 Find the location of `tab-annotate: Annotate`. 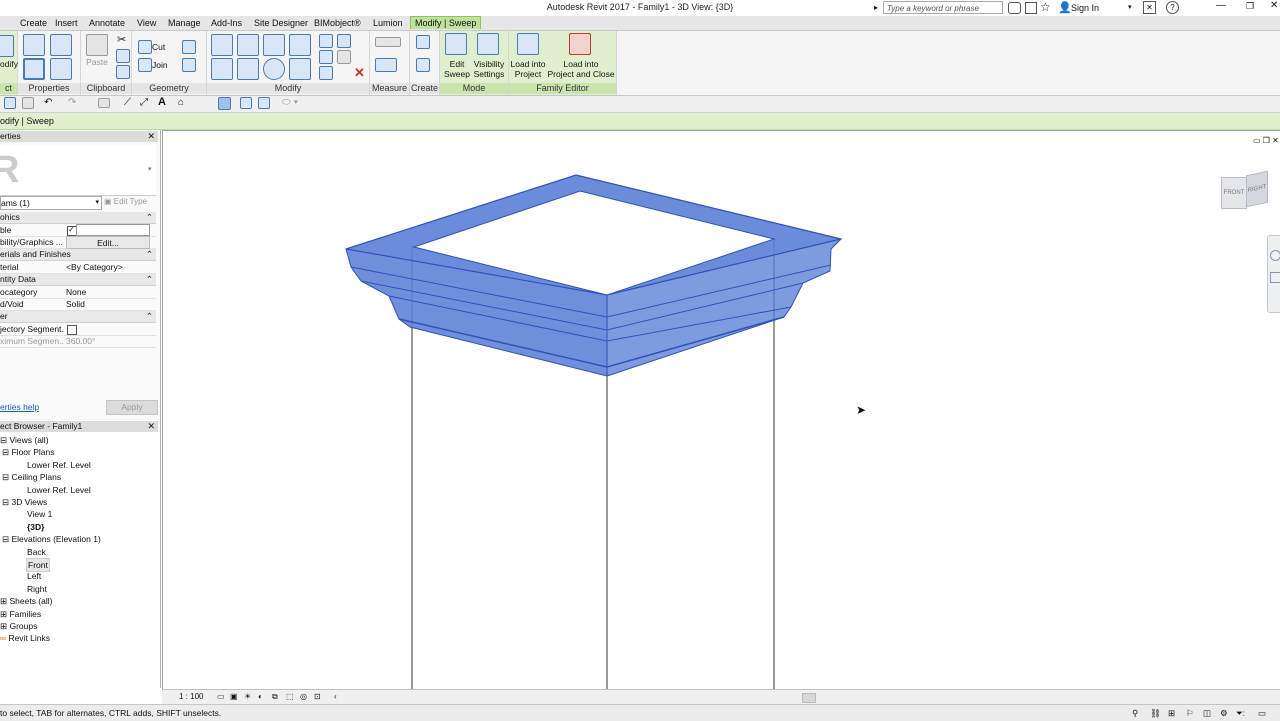

tab-annotate: Annotate is located at coordinates (107, 23).